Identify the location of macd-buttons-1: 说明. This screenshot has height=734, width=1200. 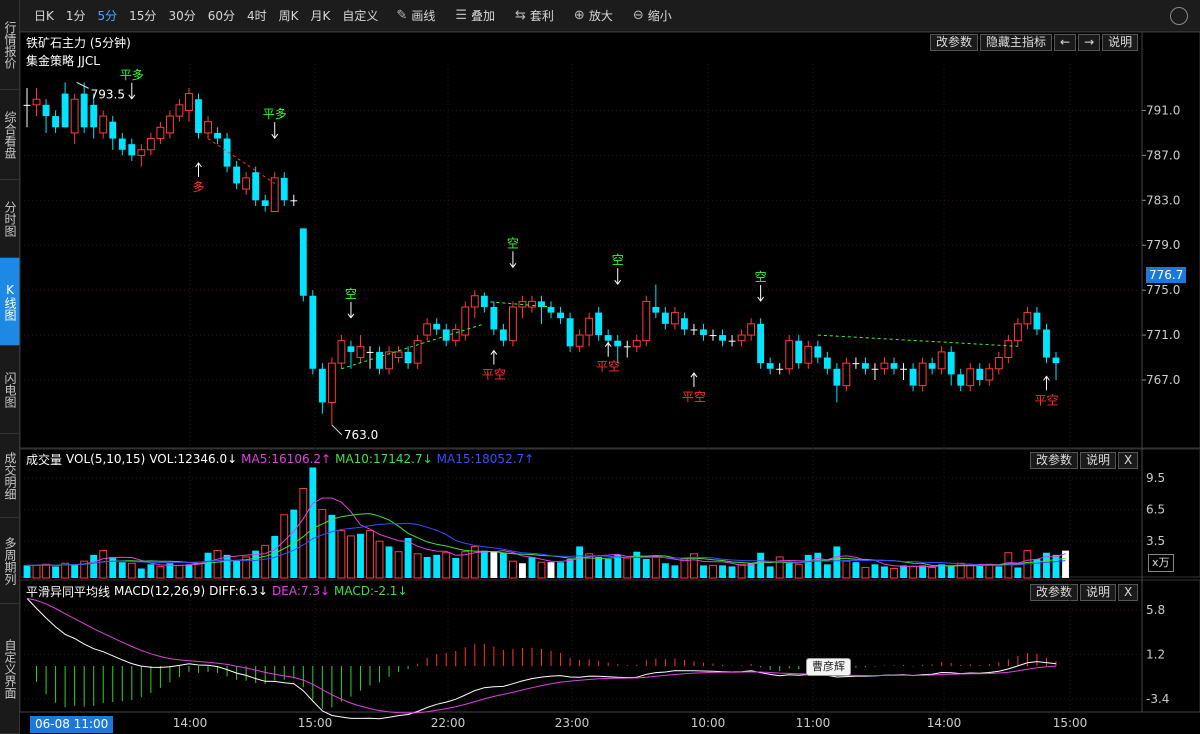
(1098, 592).